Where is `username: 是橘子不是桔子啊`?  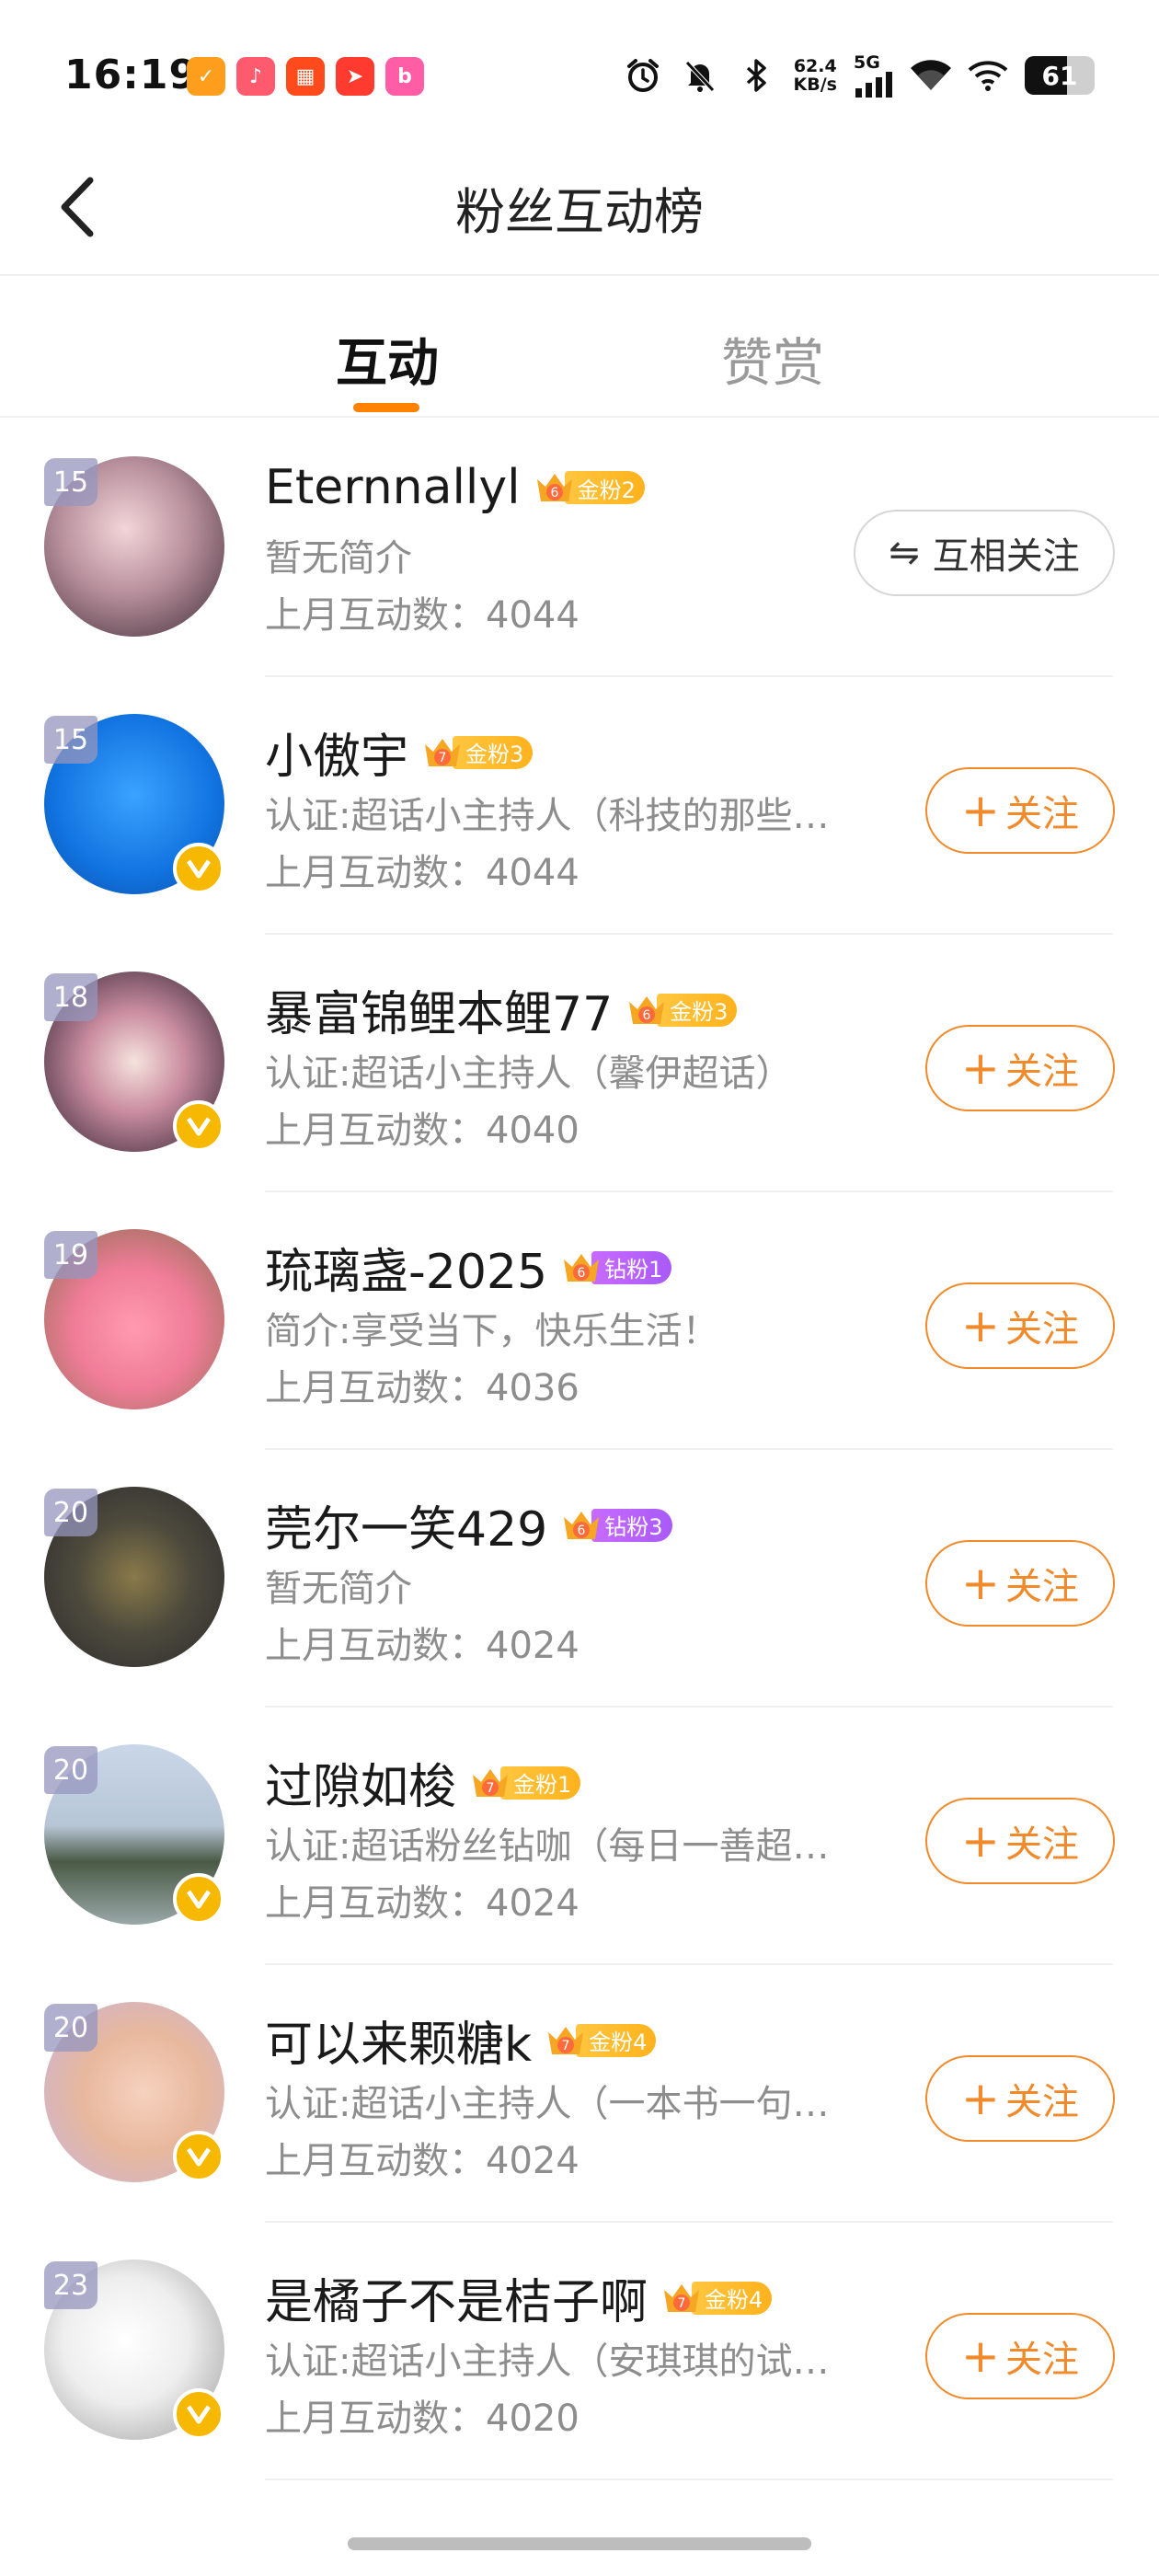
username: 是橘子不是桔子啊 is located at coordinates (456, 2297).